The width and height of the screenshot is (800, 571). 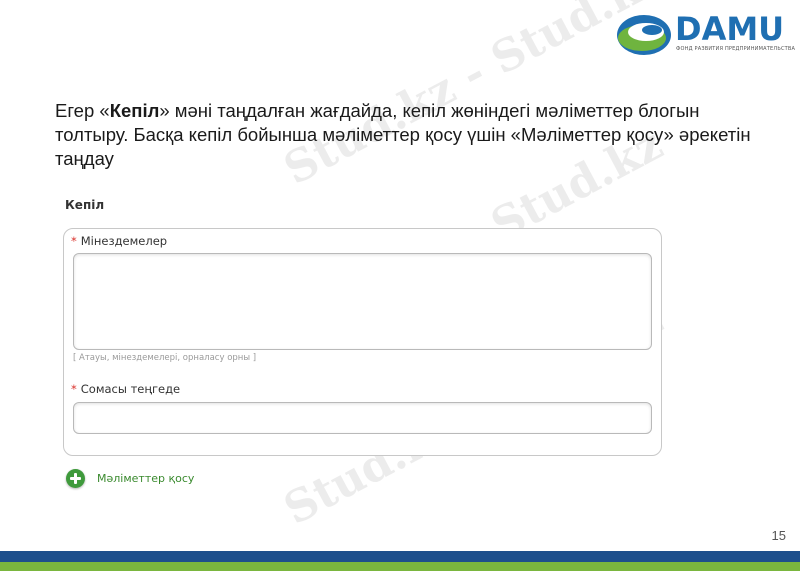 I want to click on section-title: Кепіл, so click(x=85, y=205).